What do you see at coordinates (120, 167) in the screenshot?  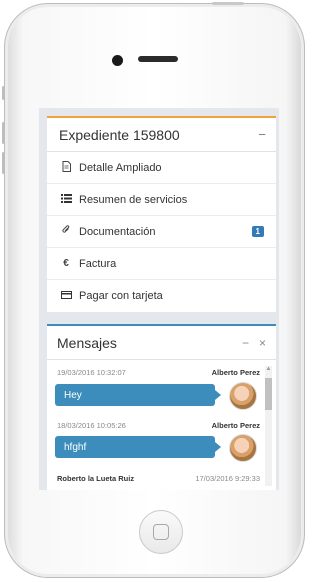 I see `menu-item-label: Detalle Ampliado` at bounding box center [120, 167].